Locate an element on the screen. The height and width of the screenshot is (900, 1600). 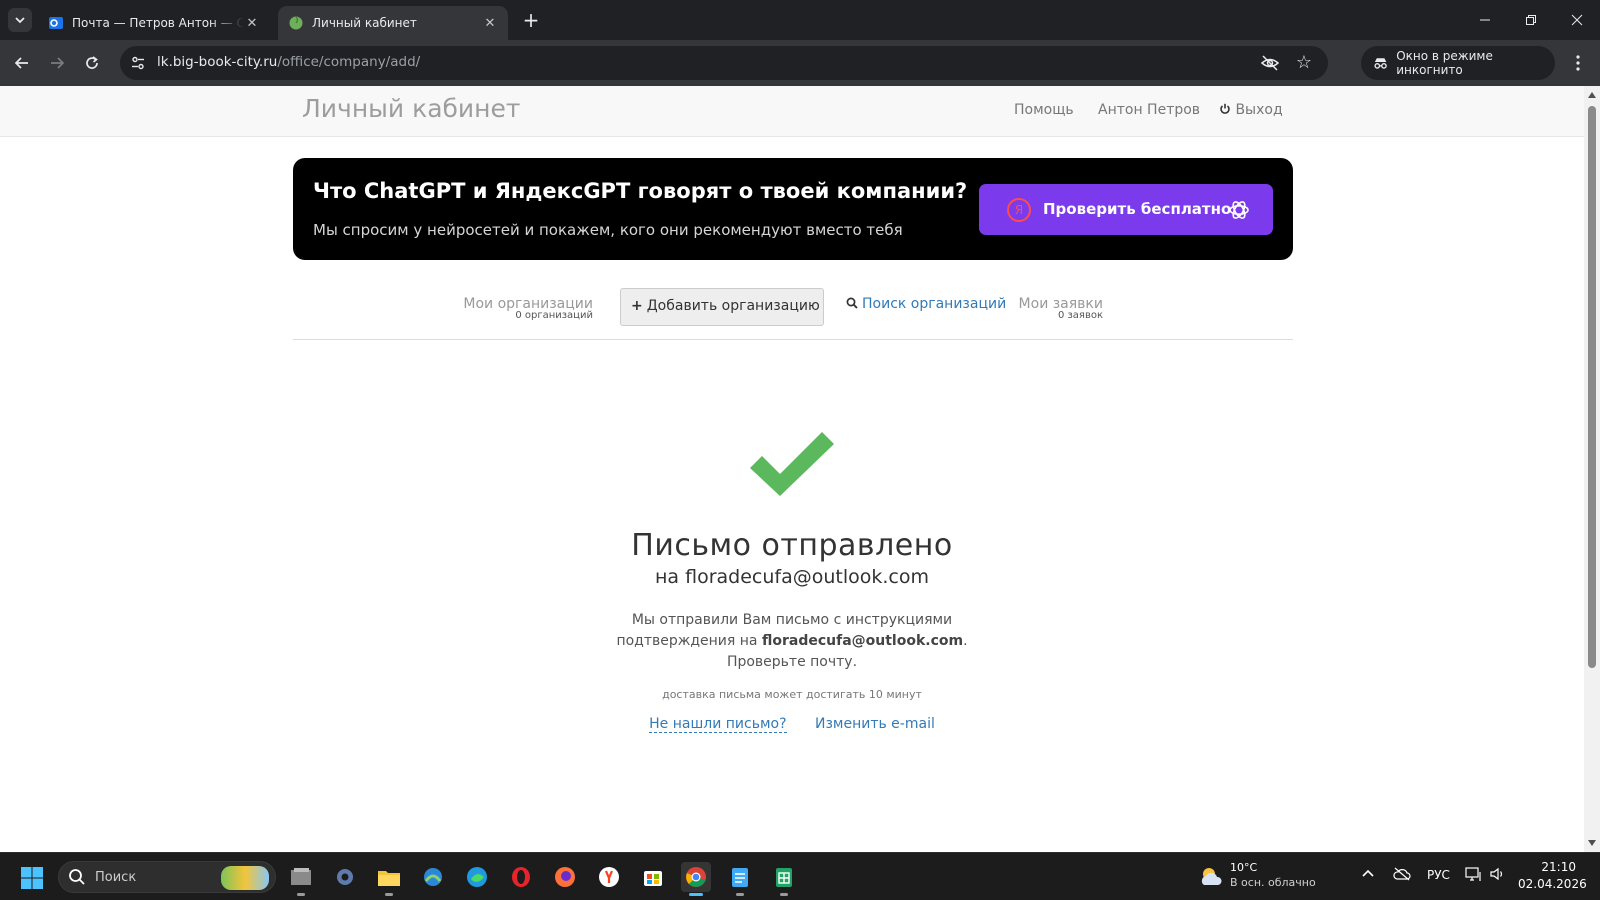
nav-user-link: Антон Петров is located at coordinates (1149, 110).